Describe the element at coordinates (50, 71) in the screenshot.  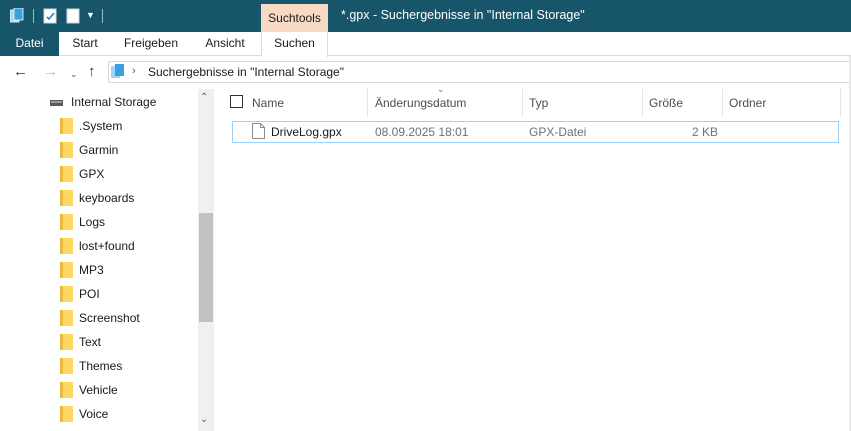
I see `forward-arrow-icon: →` at that location.